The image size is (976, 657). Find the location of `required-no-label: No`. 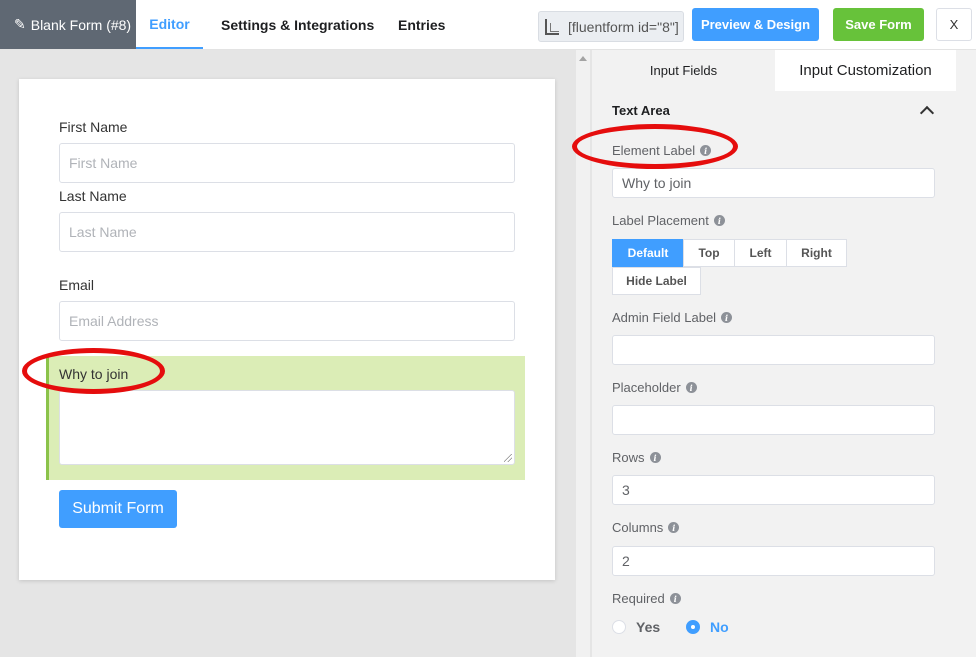

required-no-label: No is located at coordinates (719, 627).